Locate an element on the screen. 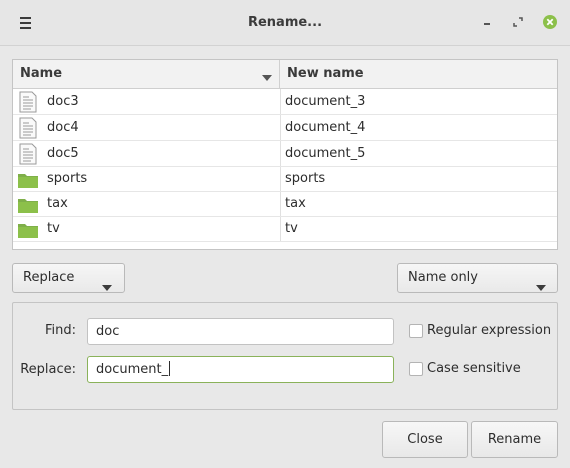 This screenshot has height=468, width=570. file-name: tax is located at coordinates (57, 203).